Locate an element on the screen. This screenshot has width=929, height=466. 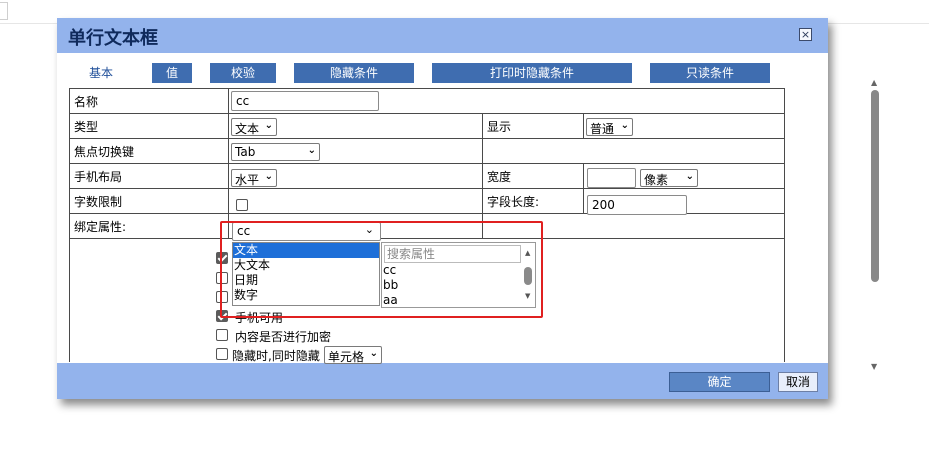
ok-button: 确定 is located at coordinates (719, 382).